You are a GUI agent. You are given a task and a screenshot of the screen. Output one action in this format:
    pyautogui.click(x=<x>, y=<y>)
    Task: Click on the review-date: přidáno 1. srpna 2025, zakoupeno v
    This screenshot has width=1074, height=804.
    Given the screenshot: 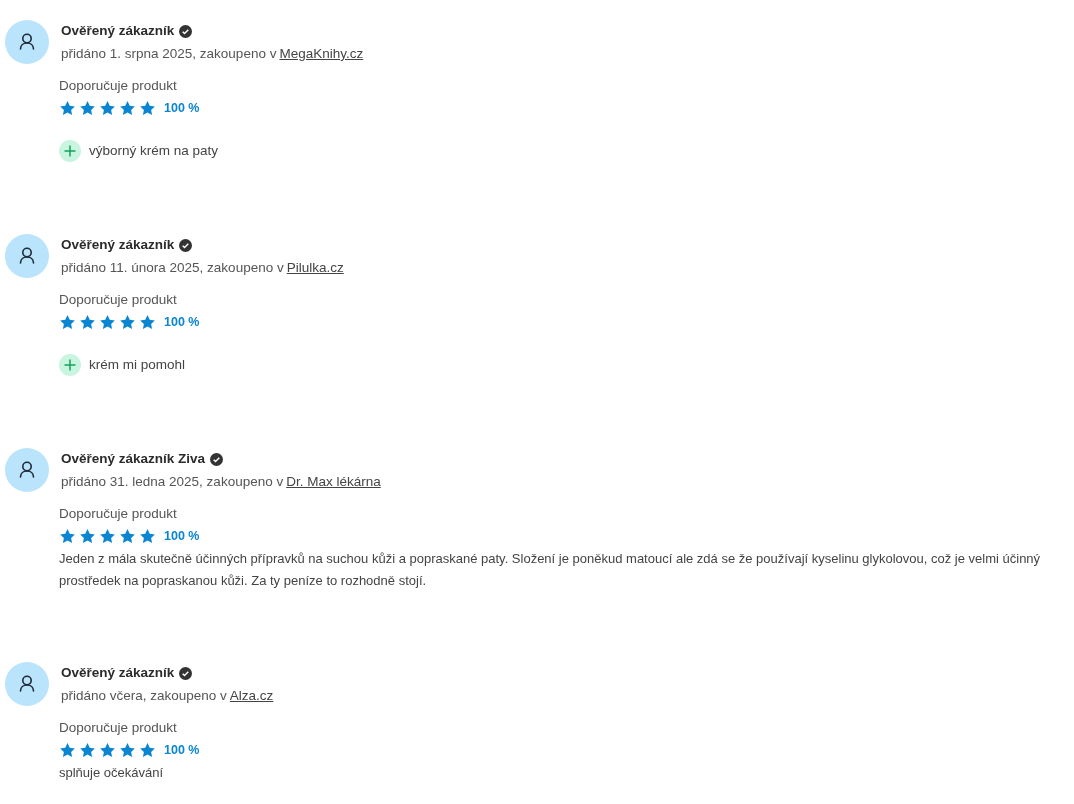 What is the action you would take?
    pyautogui.click(x=169, y=53)
    